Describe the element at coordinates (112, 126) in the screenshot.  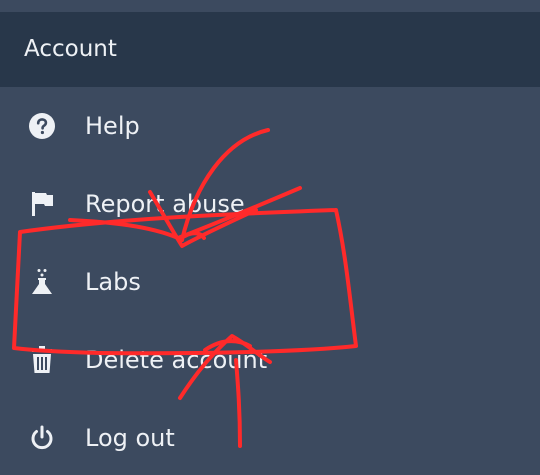
I see `menu-item-help-label: Help` at that location.